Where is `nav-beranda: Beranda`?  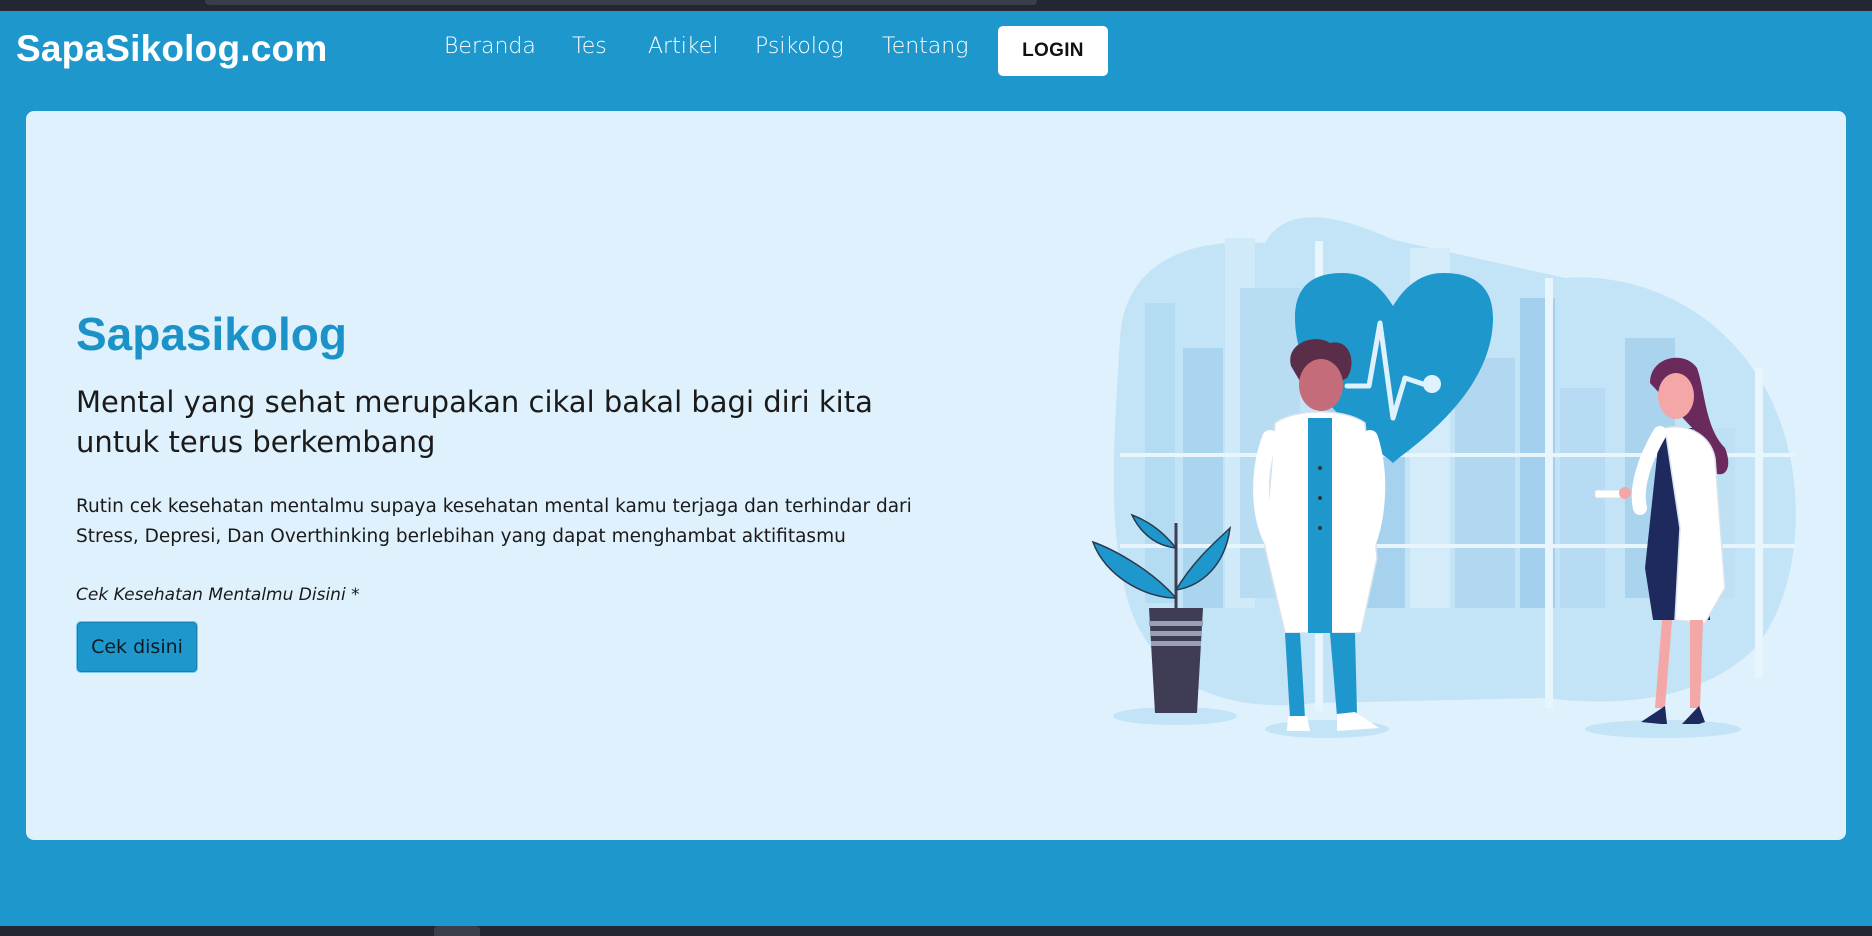
nav-beranda: Beranda is located at coordinates (490, 46).